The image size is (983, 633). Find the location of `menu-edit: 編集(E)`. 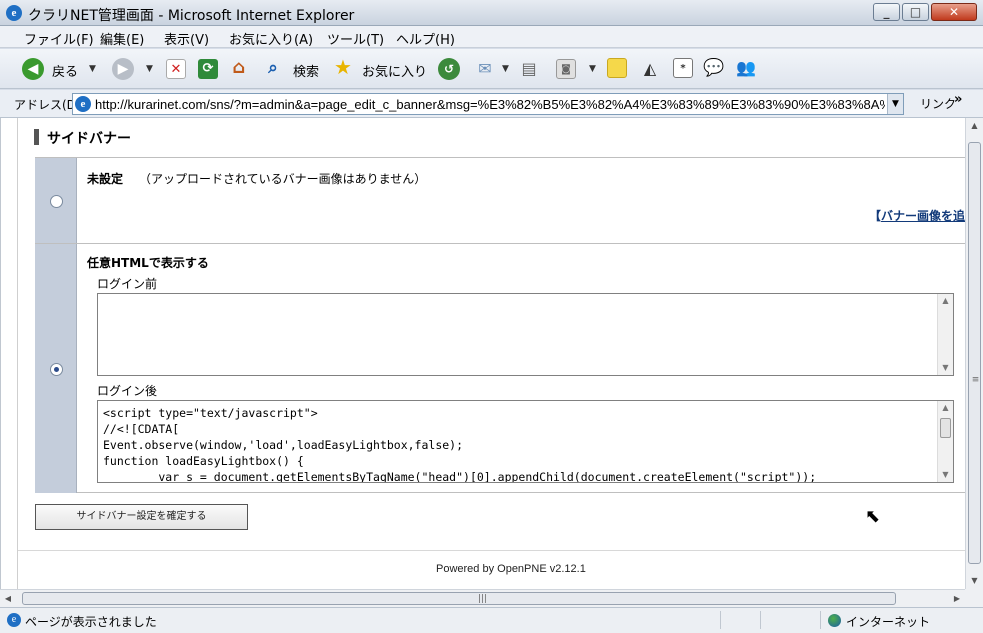

menu-edit: 編集(E) is located at coordinates (122, 38).